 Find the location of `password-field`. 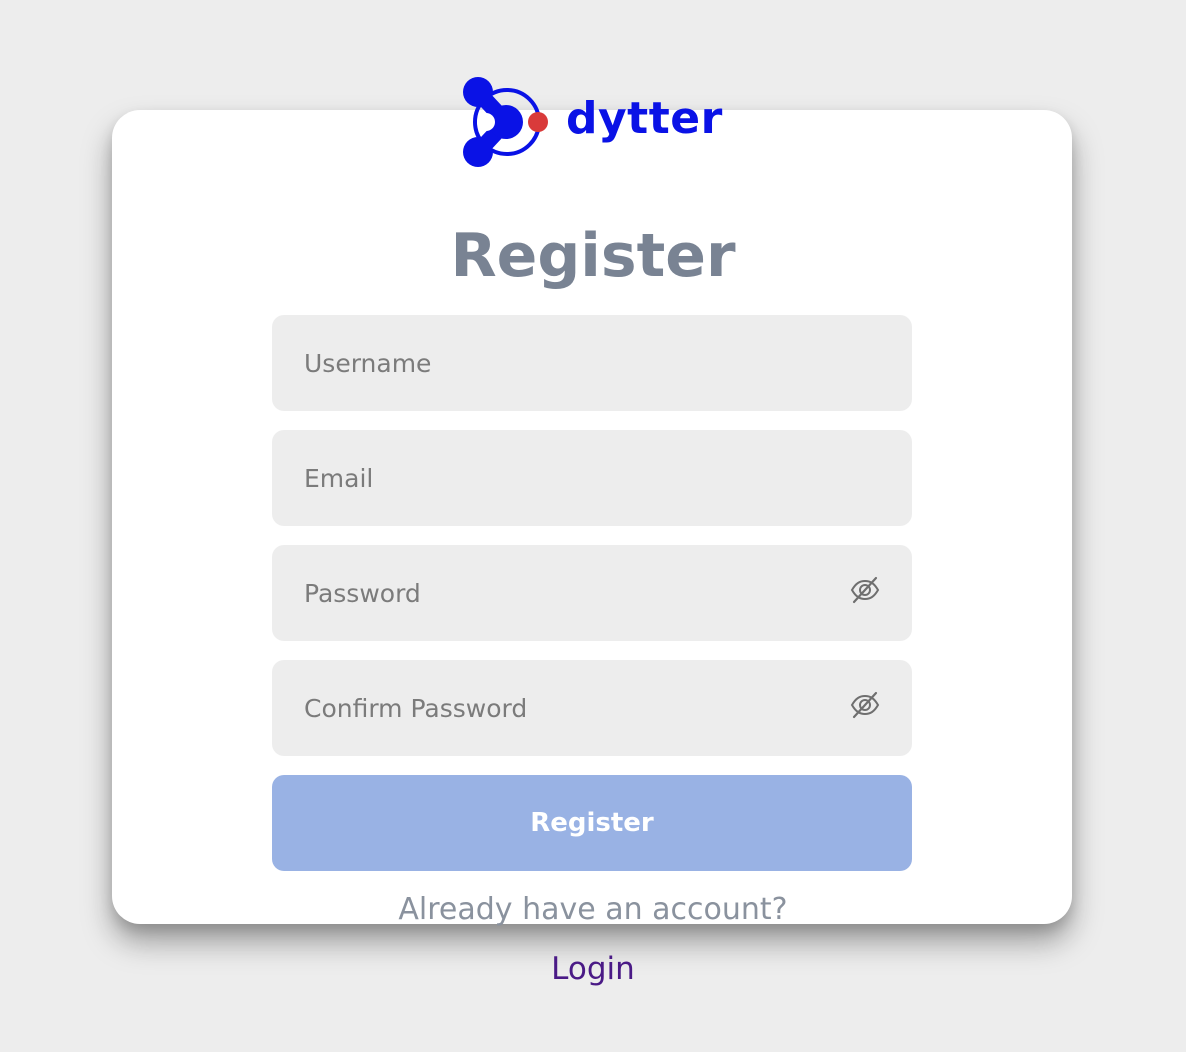

password-field is located at coordinates (592, 593).